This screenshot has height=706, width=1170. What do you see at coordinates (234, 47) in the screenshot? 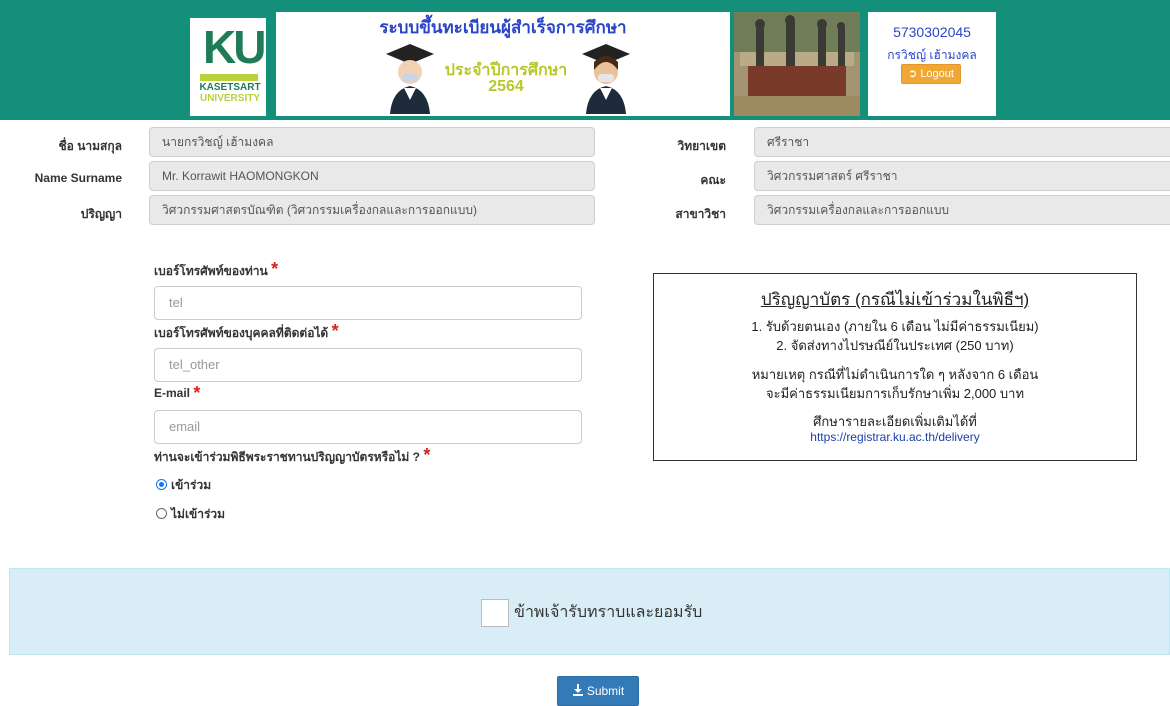
I see `logo-mark: KU` at bounding box center [234, 47].